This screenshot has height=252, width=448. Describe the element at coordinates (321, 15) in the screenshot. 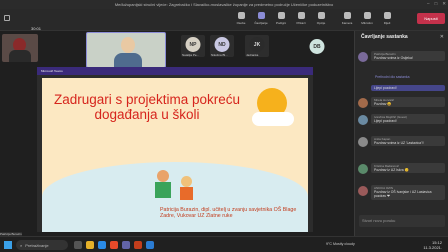

I see `more-icon` at that location.